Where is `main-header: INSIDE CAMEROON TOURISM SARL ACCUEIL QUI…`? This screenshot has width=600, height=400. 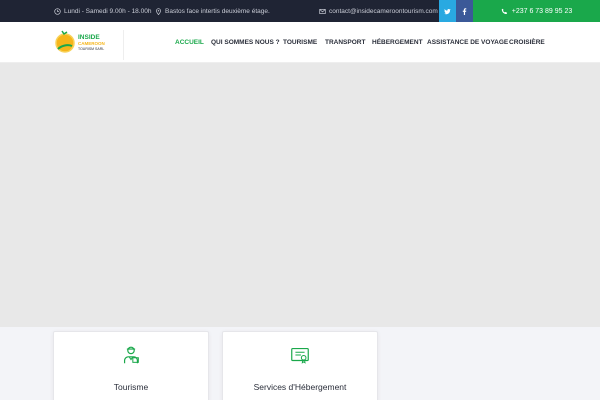 main-header: INSIDE CAMEROON TOURISM SARL ACCUEIL QUI… is located at coordinates (300, 42).